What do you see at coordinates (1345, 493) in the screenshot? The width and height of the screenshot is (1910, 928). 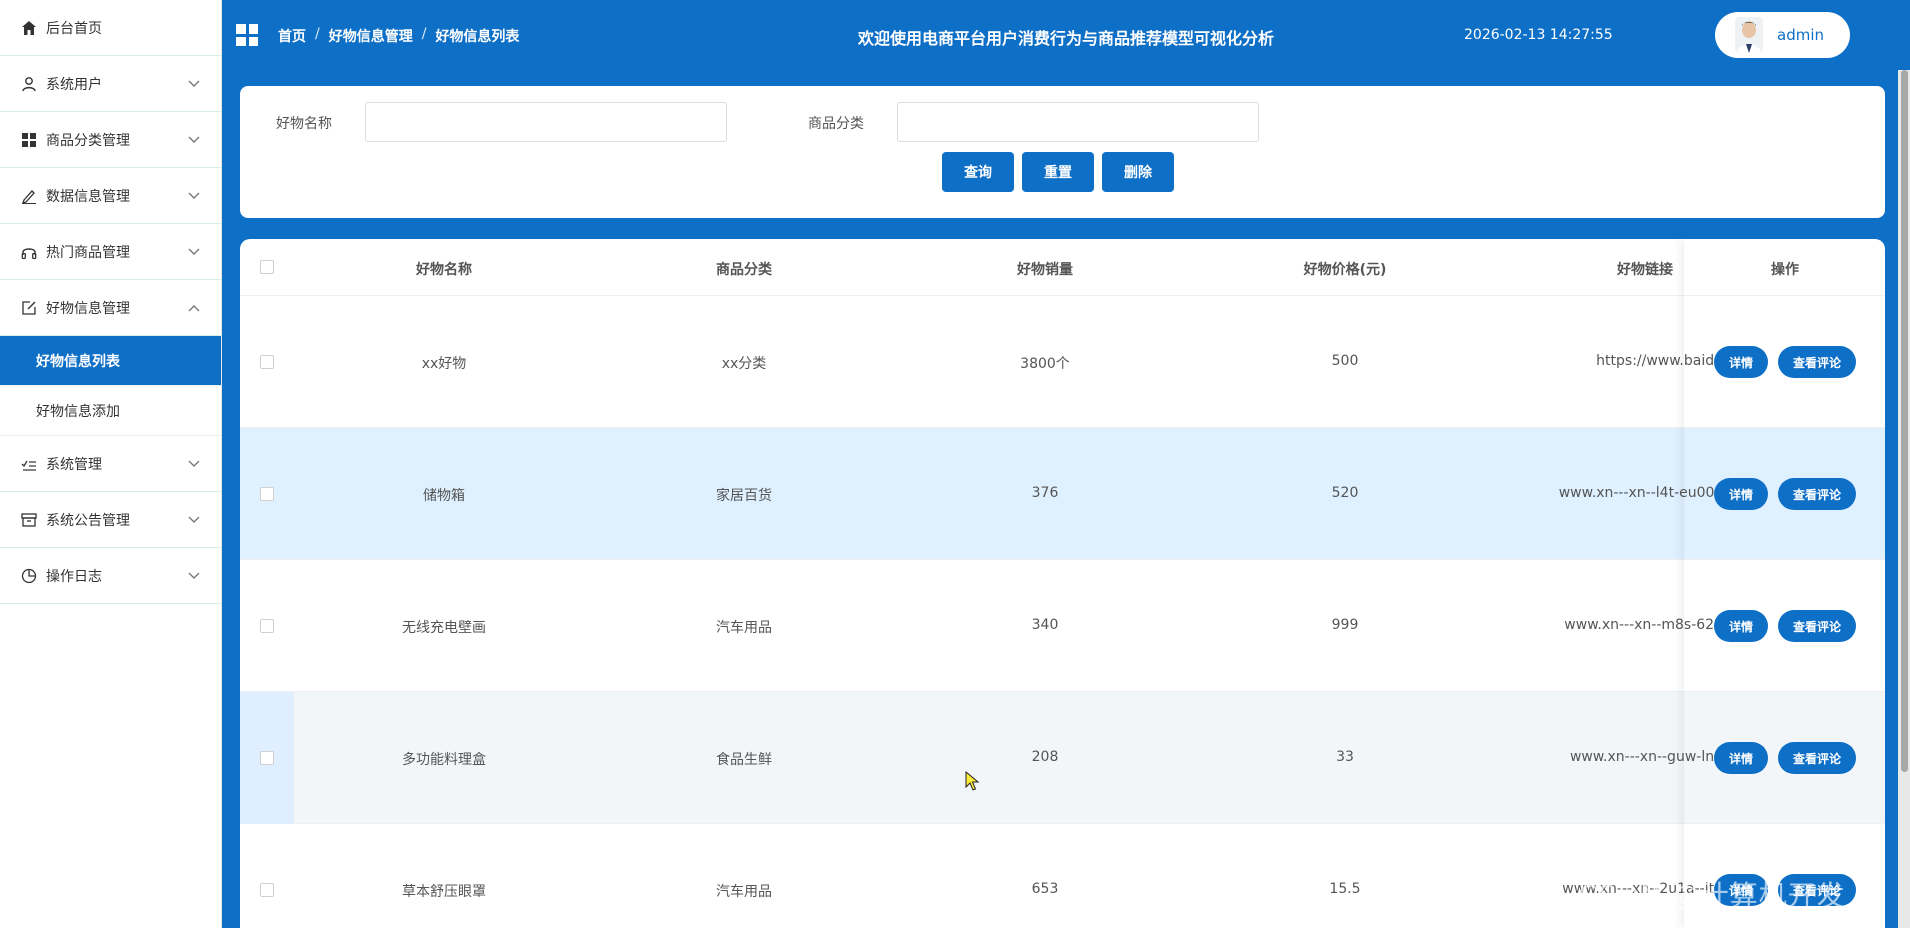 I see `cell-price: 520` at bounding box center [1345, 493].